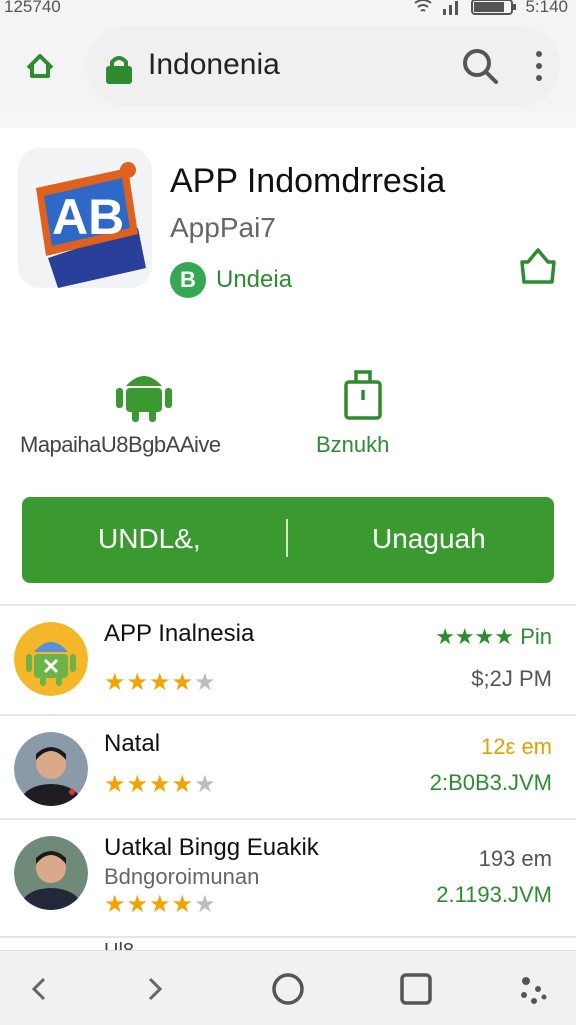  What do you see at coordinates (532, 989) in the screenshot?
I see `accessibility-icon` at bounding box center [532, 989].